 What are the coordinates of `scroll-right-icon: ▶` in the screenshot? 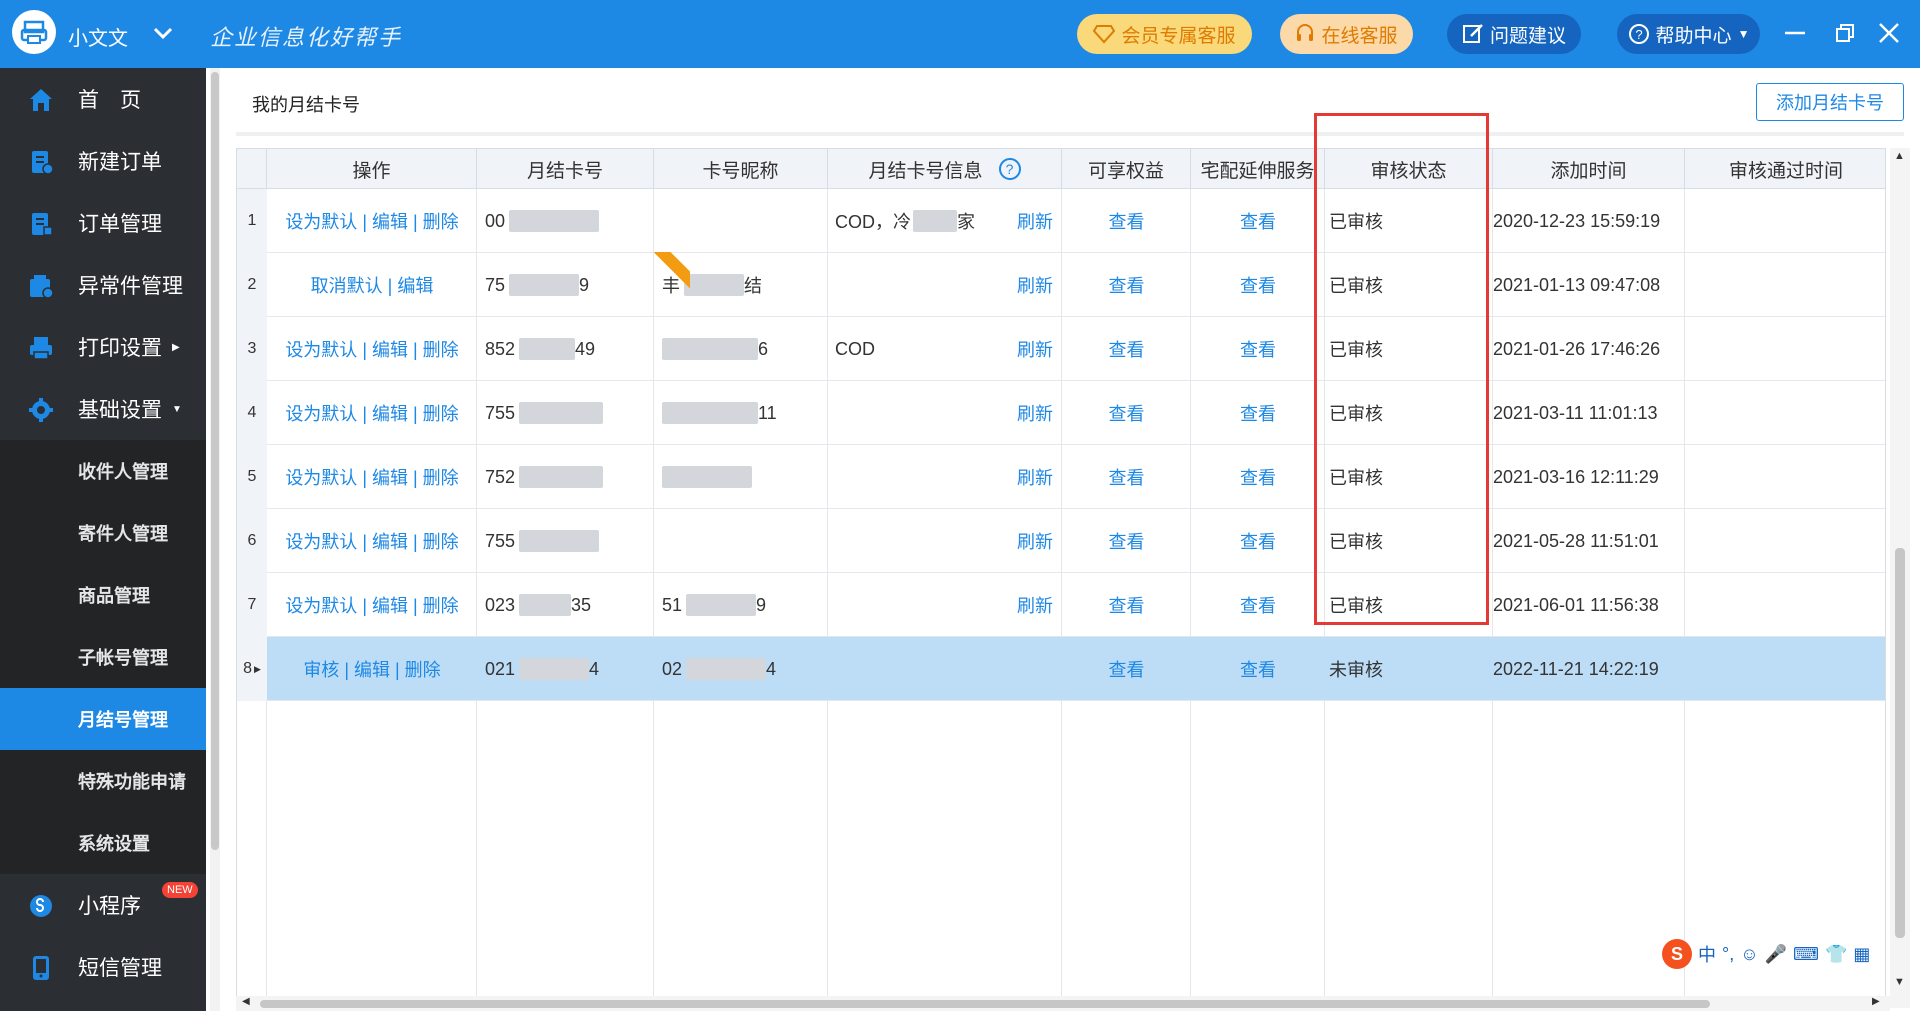 It's located at (1876, 1001).